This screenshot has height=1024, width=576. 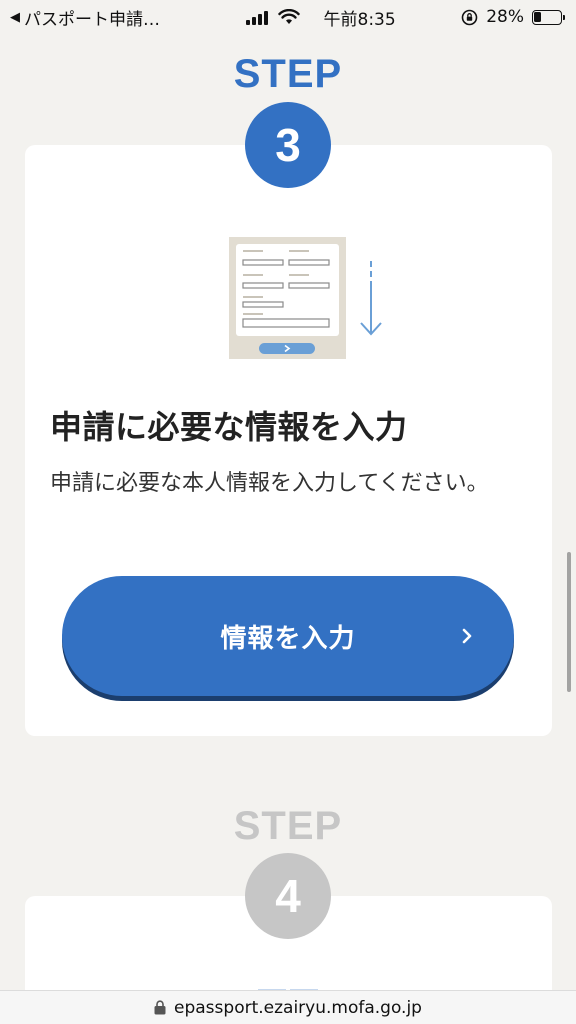 I want to click on url-bar: epassport.ezairyu.mofa.go.jp, so click(x=288, y=1007).